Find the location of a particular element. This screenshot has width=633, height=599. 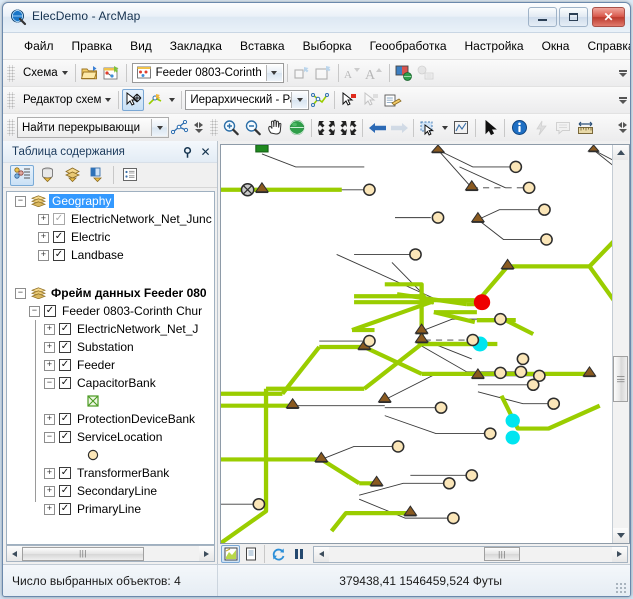

toc-layer-electricnetwork-junc: + ✓ ElectricNetwork_Net_Junc is located at coordinates (110, 219).